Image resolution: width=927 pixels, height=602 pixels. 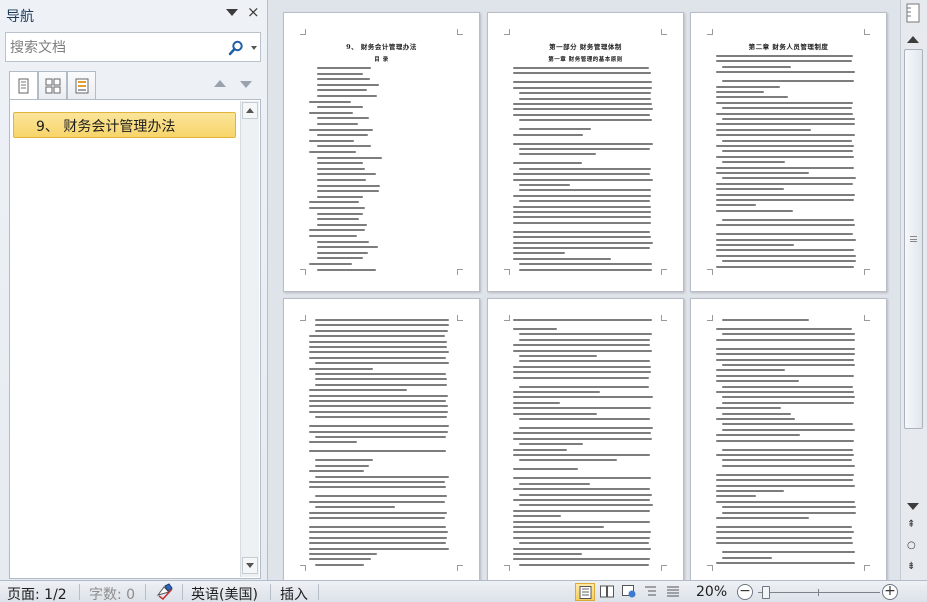 I want to click on headings-view-icon, so click(x=23, y=86).